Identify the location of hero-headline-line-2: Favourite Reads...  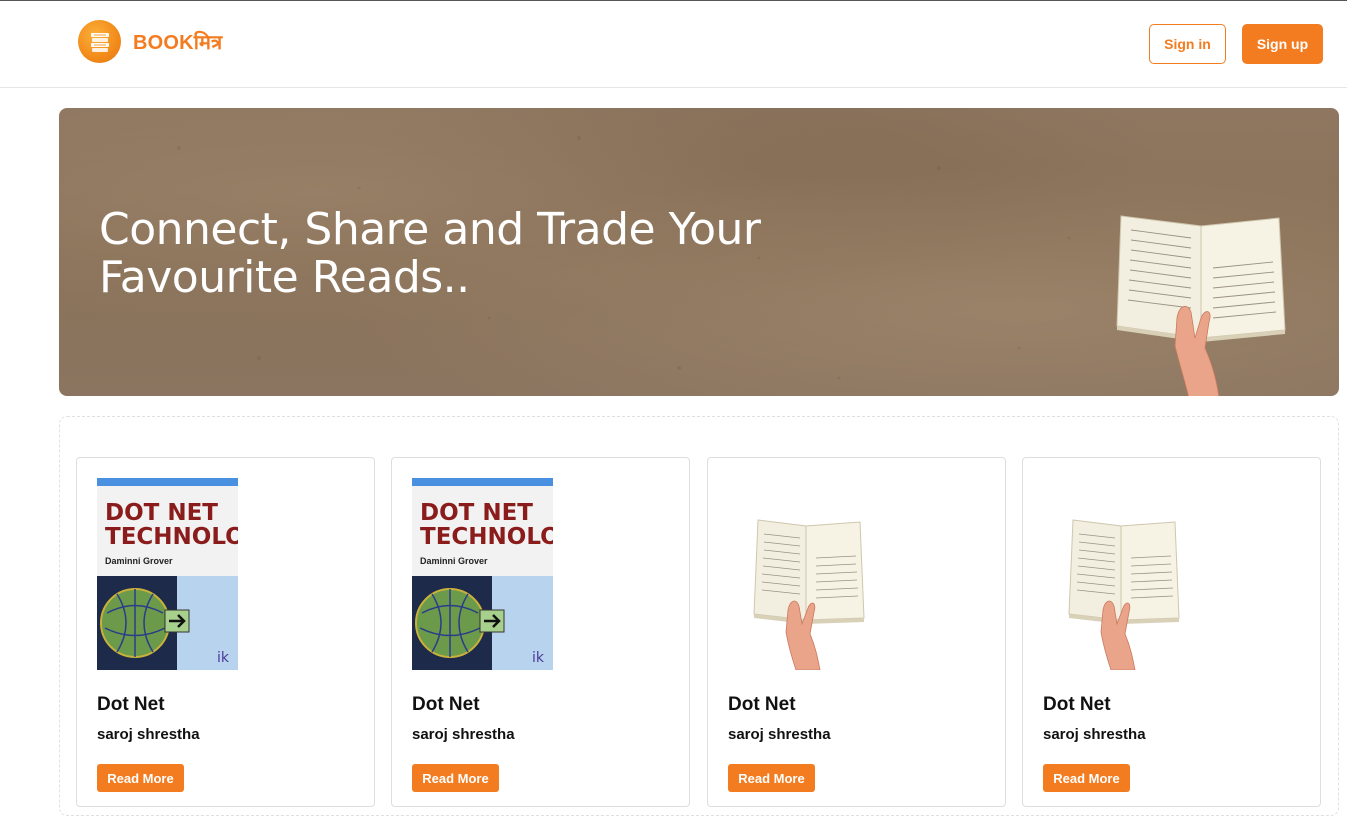
(284, 277).